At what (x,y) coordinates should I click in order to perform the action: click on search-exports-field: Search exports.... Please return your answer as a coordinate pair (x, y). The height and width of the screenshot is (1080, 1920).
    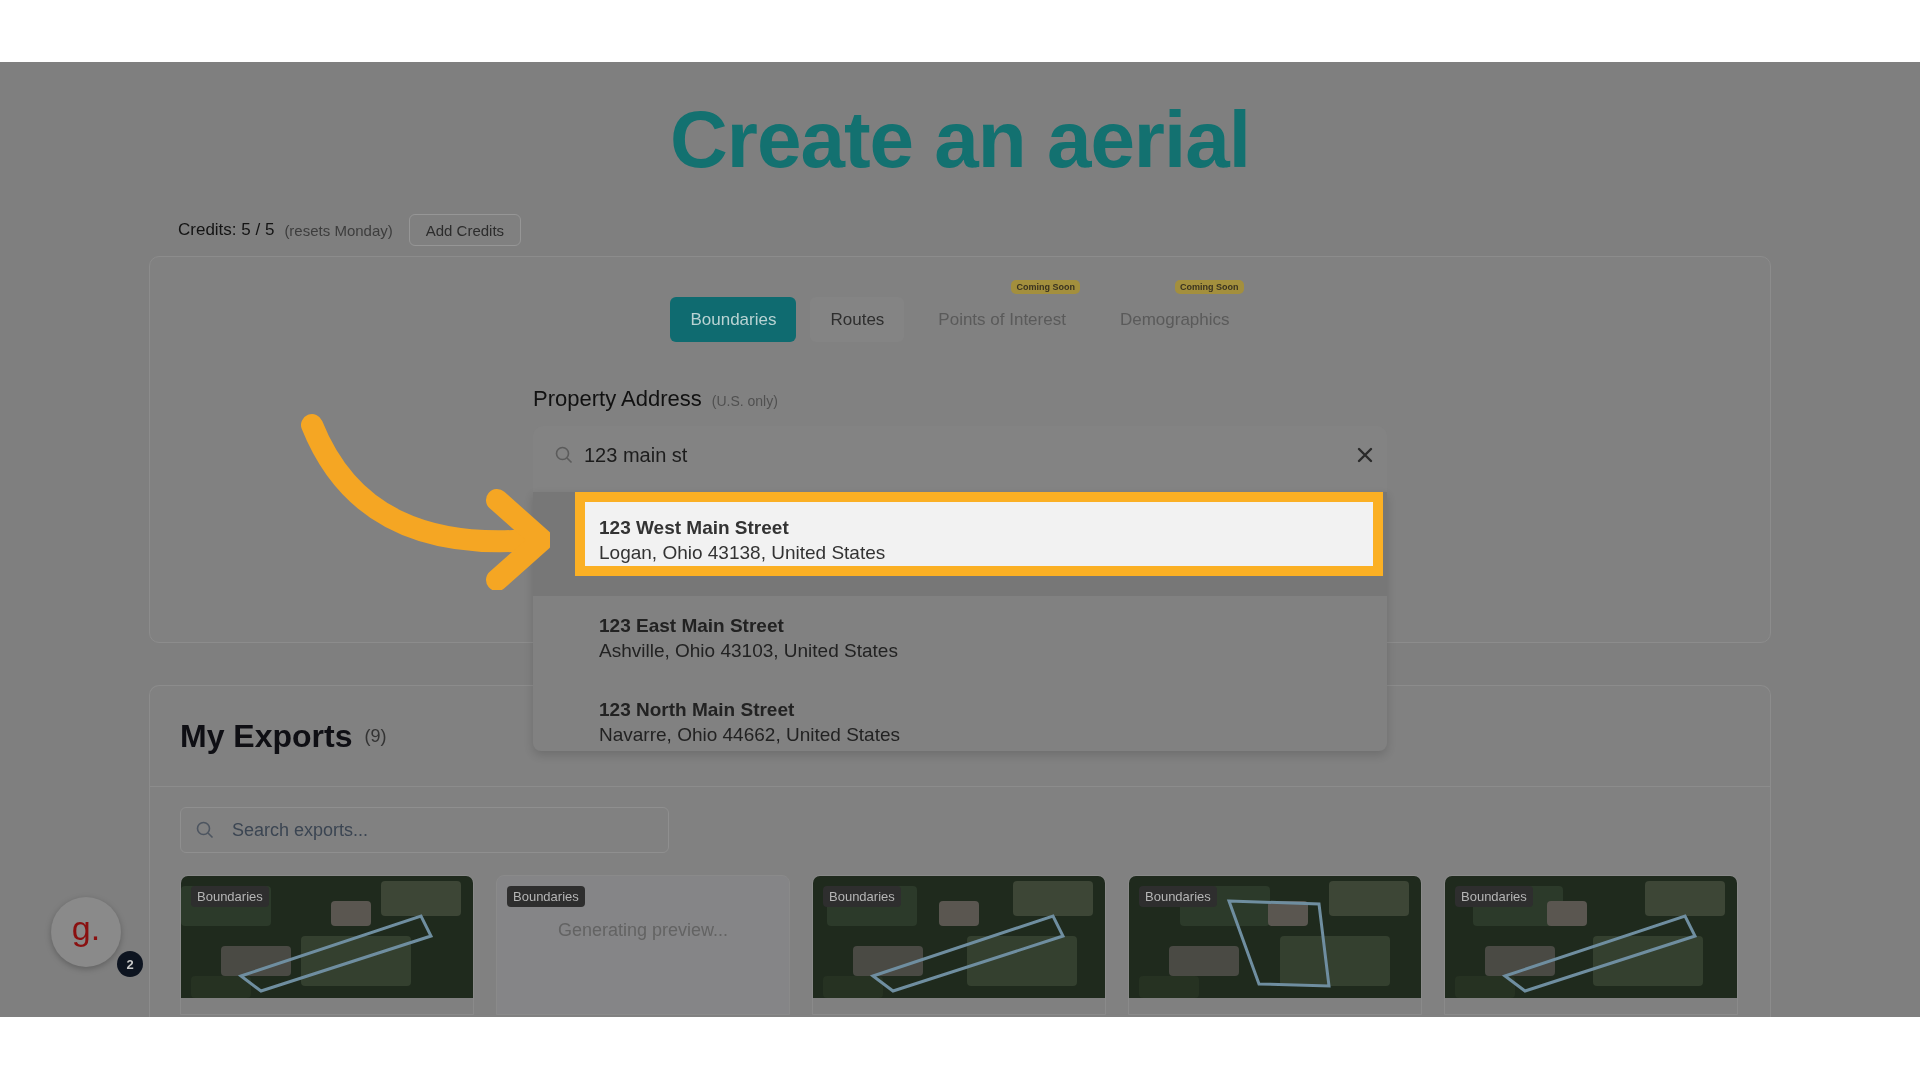
    Looking at the image, I should click on (424, 830).